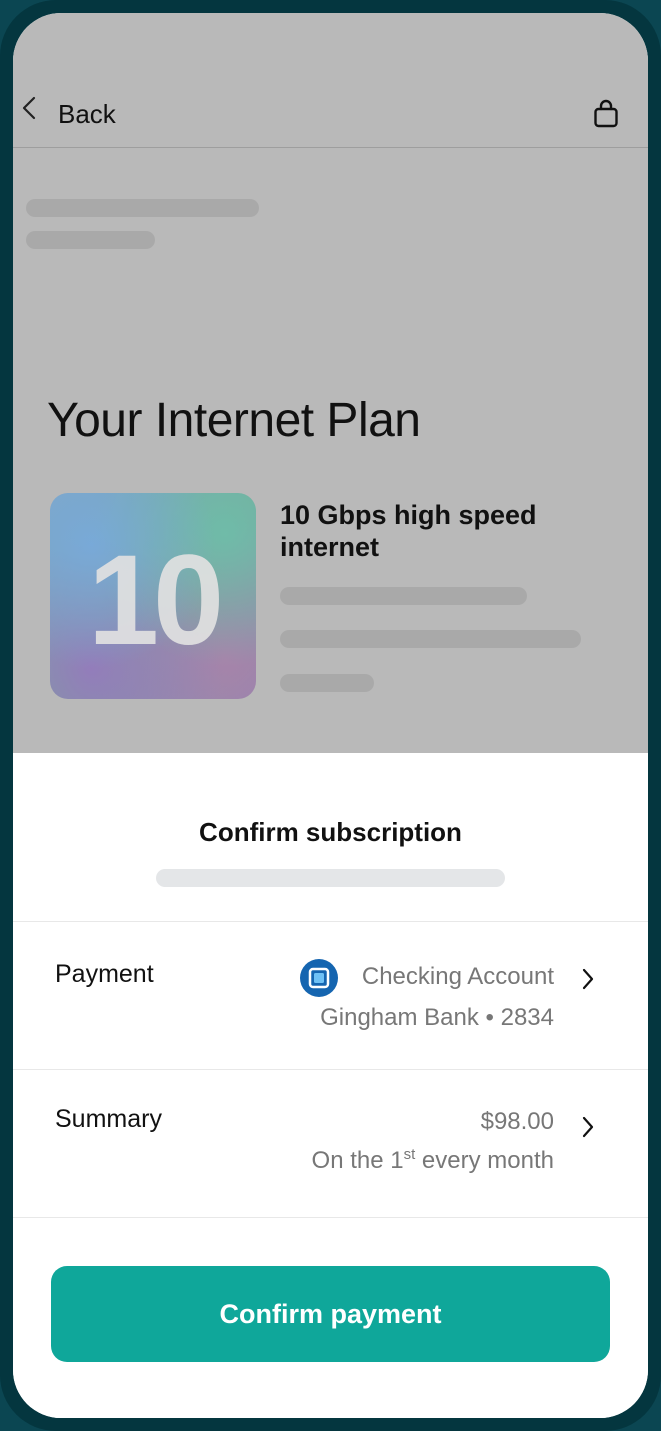  I want to click on plan-image: 10, so click(153, 596).